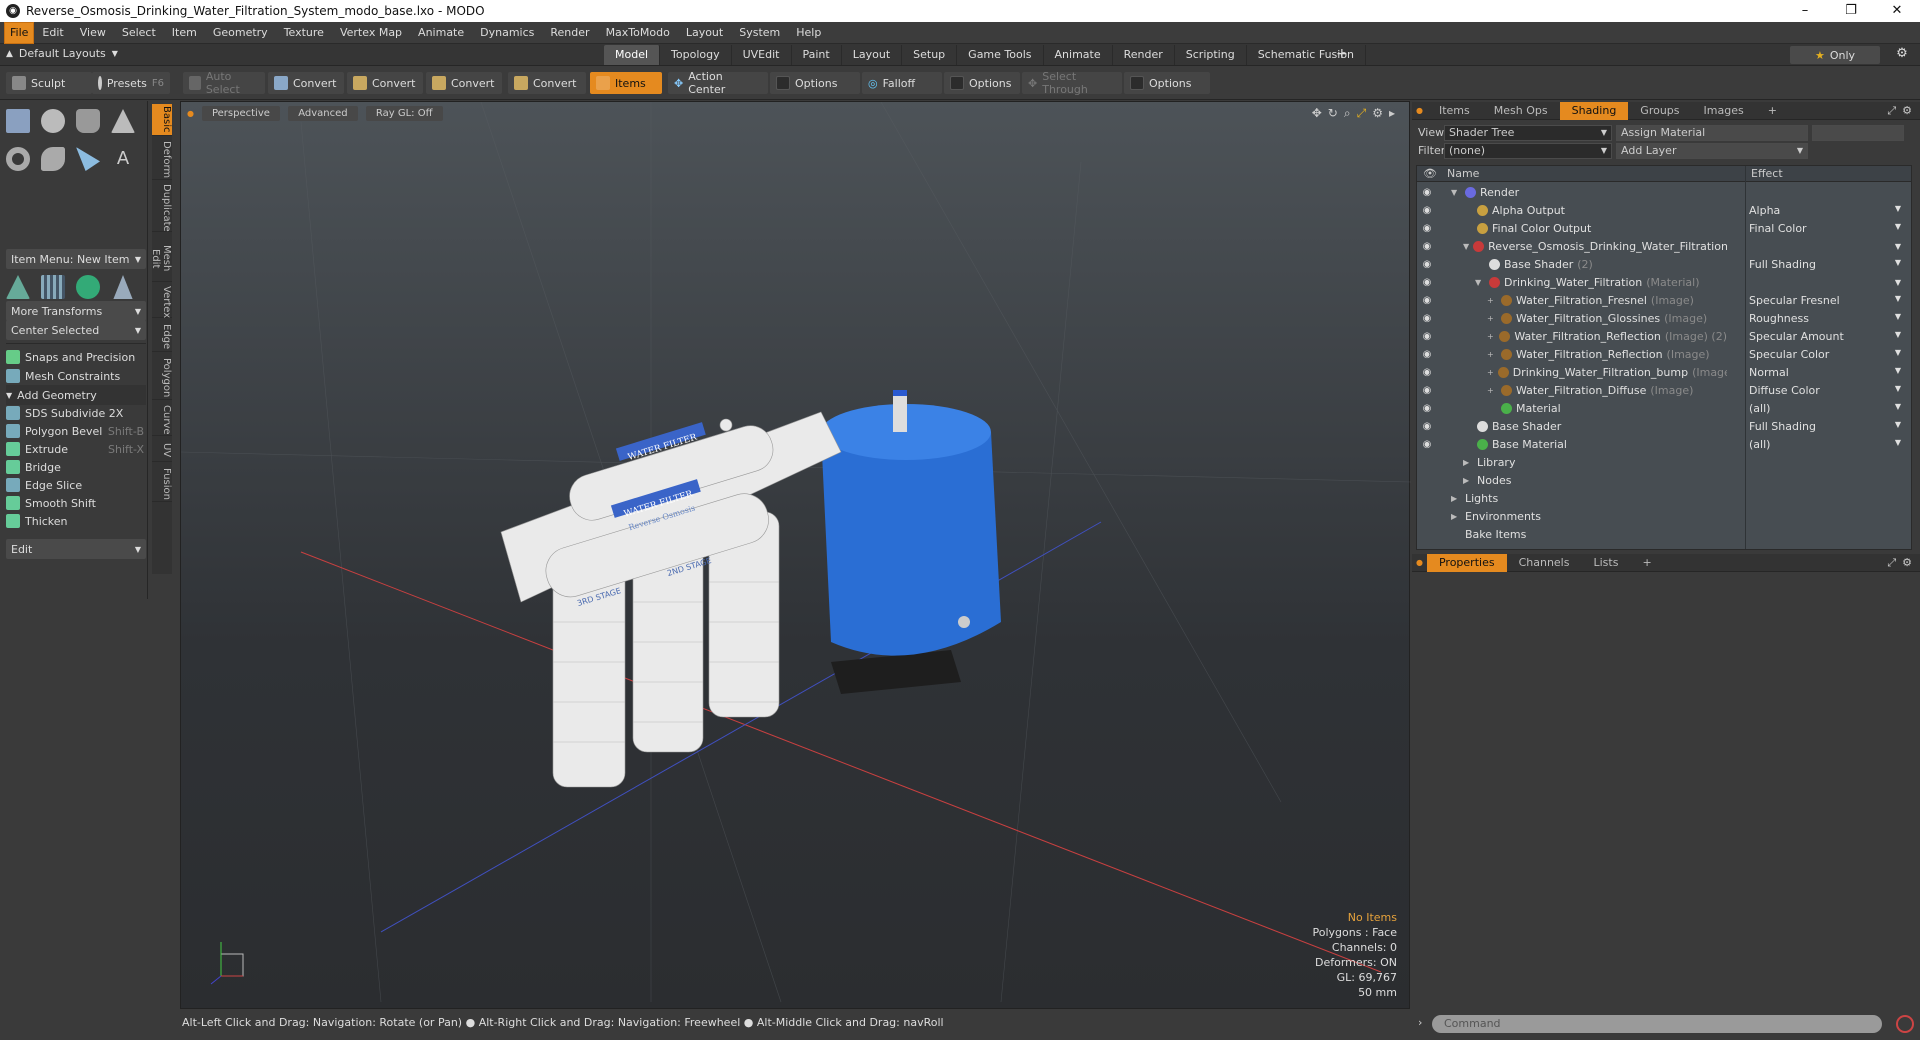  Describe the element at coordinates (93, 33) in the screenshot. I see `menu-item-view: View` at that location.